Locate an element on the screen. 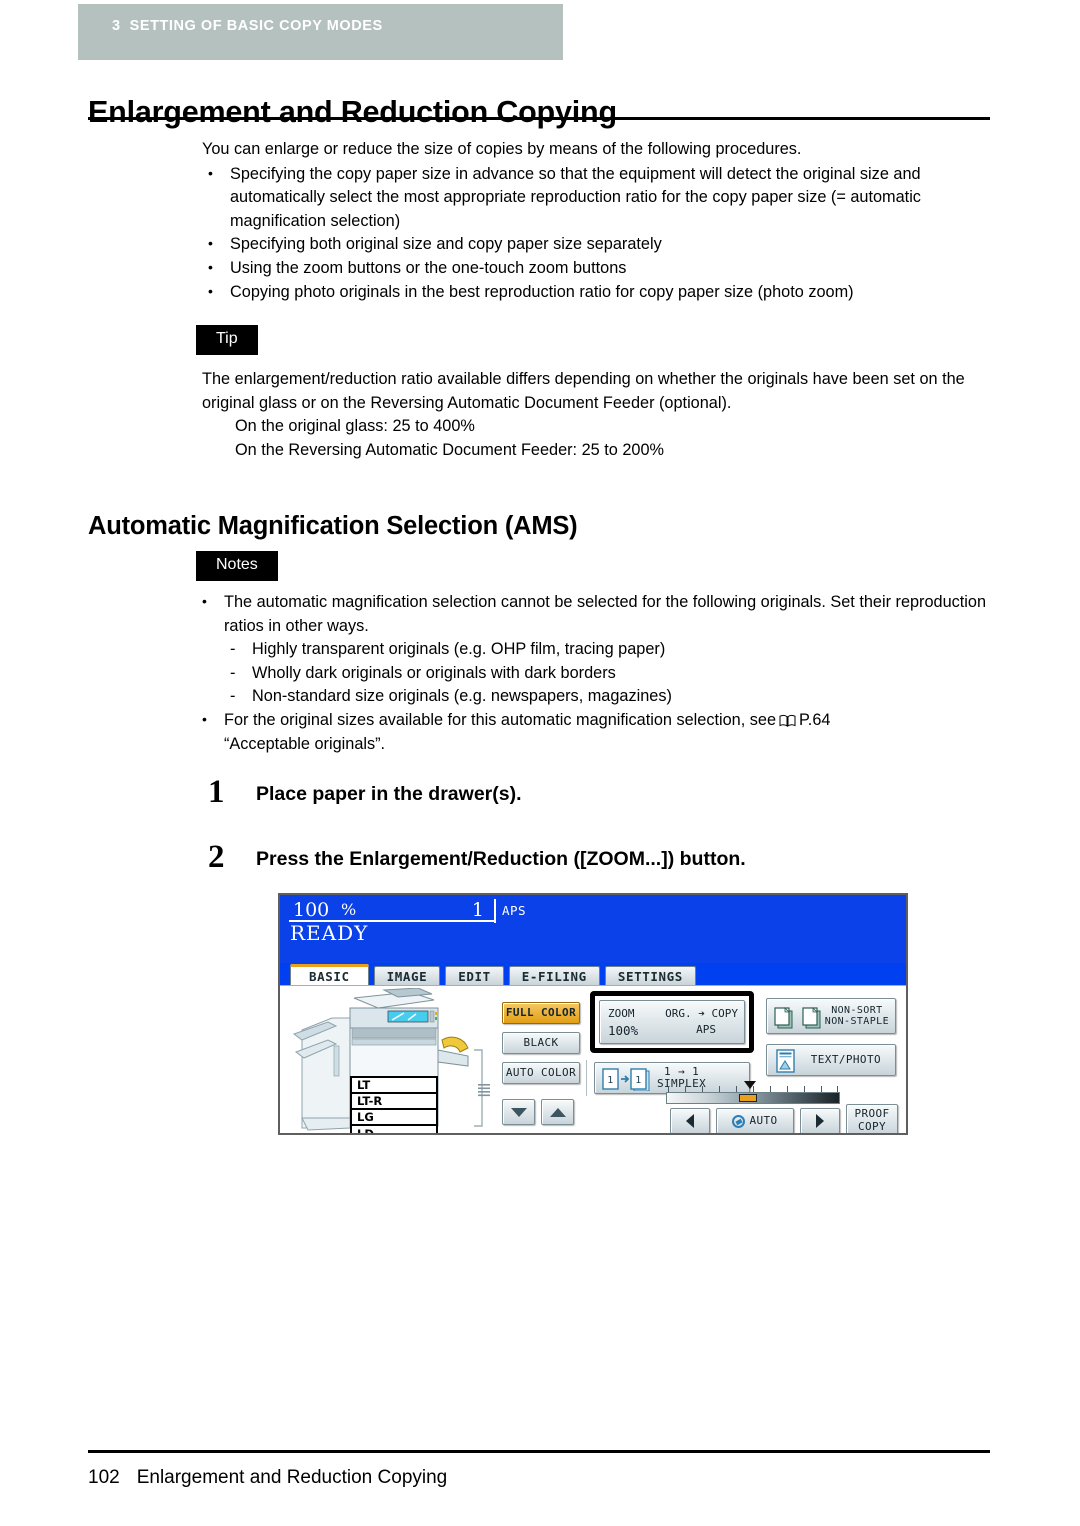 The image size is (1080, 1526). step-number: 1 is located at coordinates (216, 792).